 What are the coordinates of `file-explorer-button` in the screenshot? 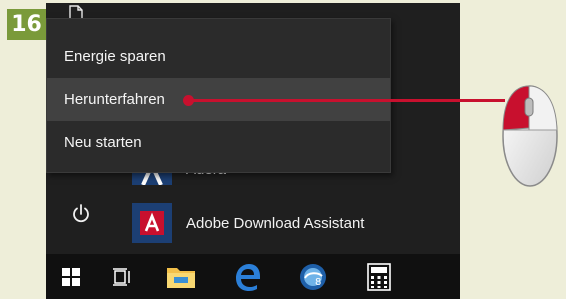 It's located at (181, 276).